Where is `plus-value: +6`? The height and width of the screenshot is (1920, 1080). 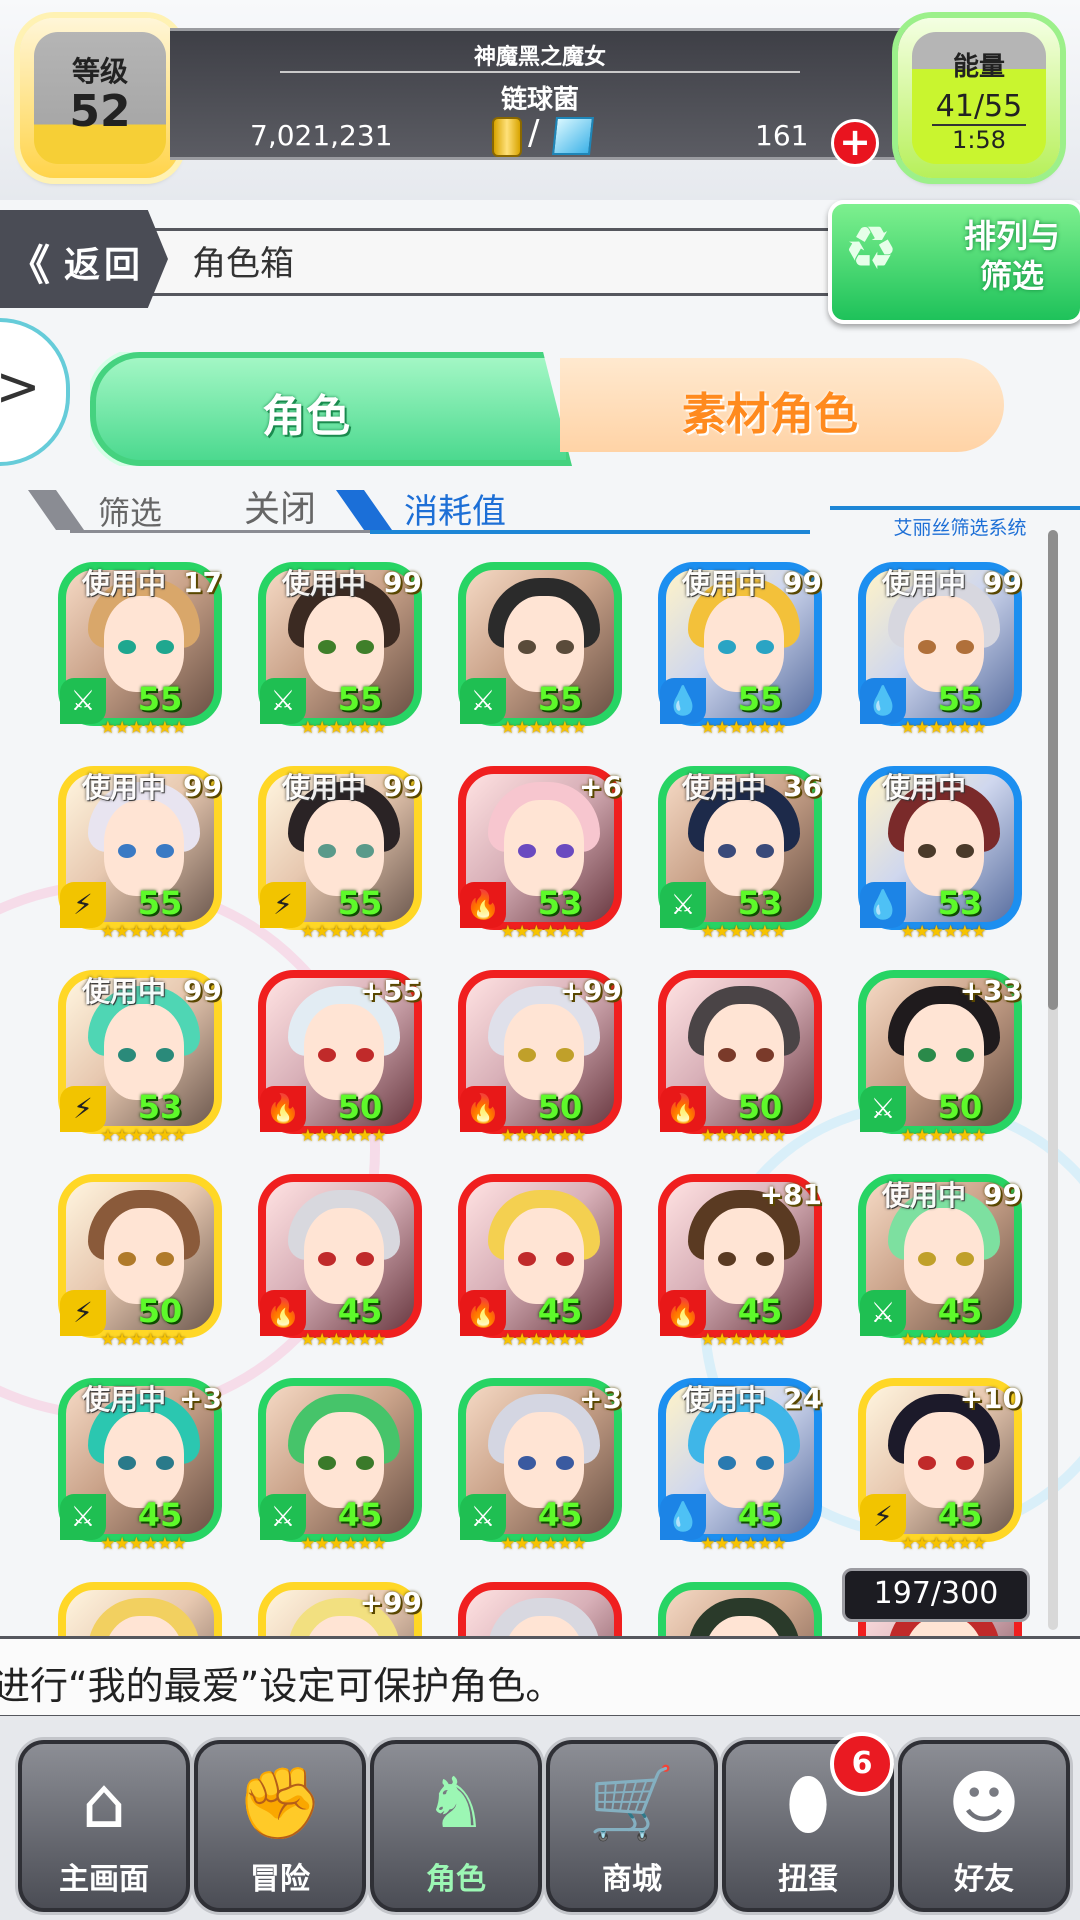
plus-value: +6 is located at coordinates (600, 786).